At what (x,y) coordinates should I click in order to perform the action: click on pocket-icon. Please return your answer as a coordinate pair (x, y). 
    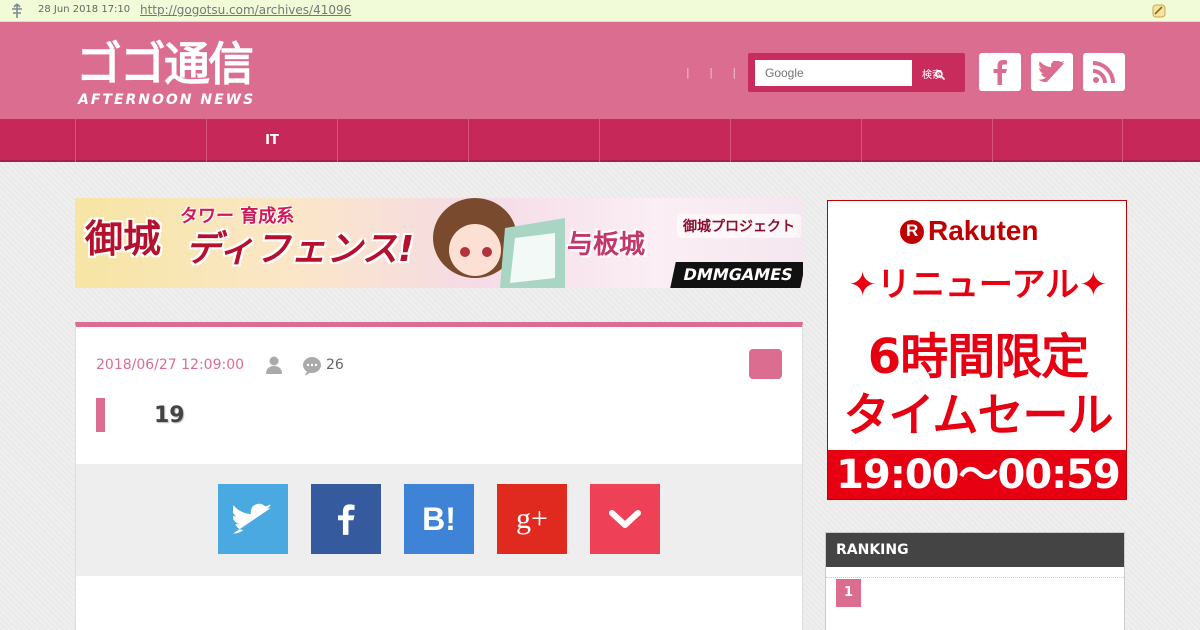
    Looking at the image, I should click on (625, 519).